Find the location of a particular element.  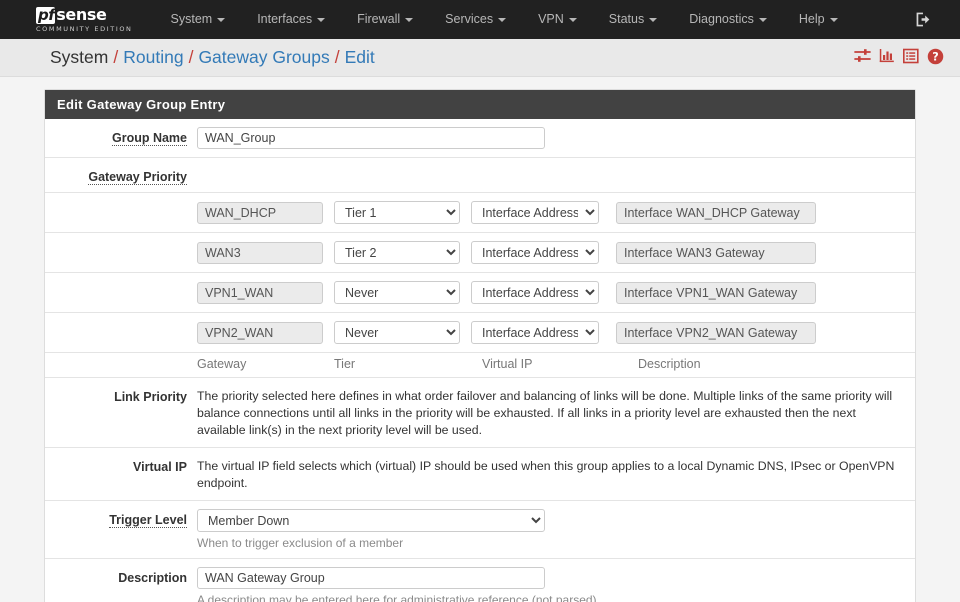

nav-label-system: System is located at coordinates (191, 19).